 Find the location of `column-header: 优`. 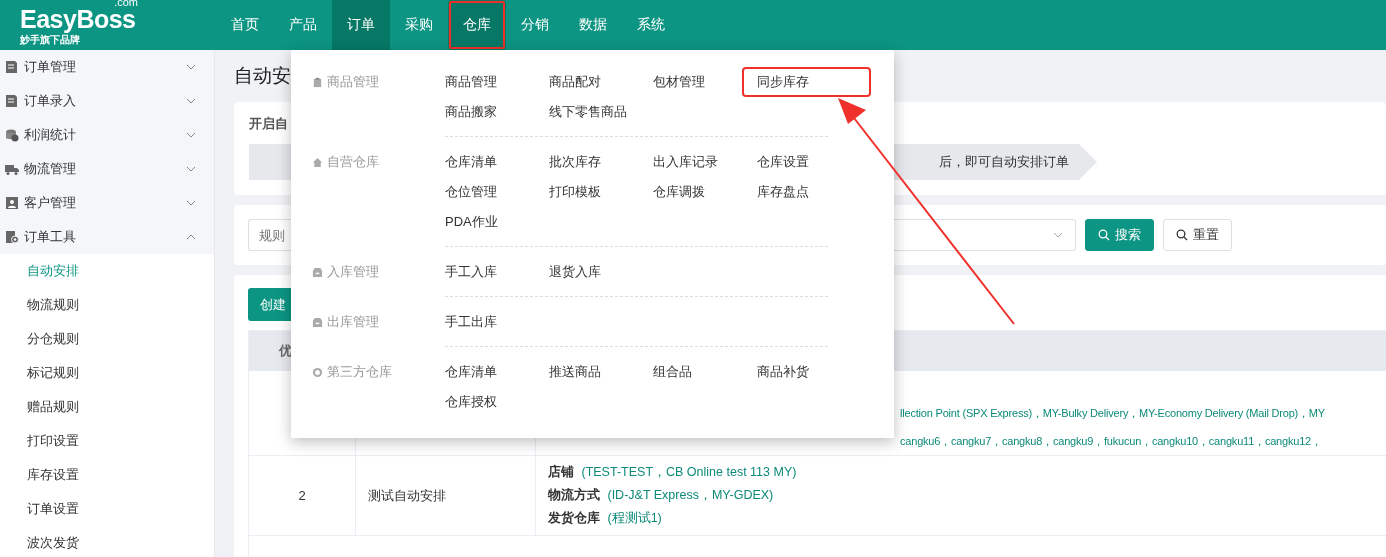

column-header: 优 is located at coordinates (285, 351).